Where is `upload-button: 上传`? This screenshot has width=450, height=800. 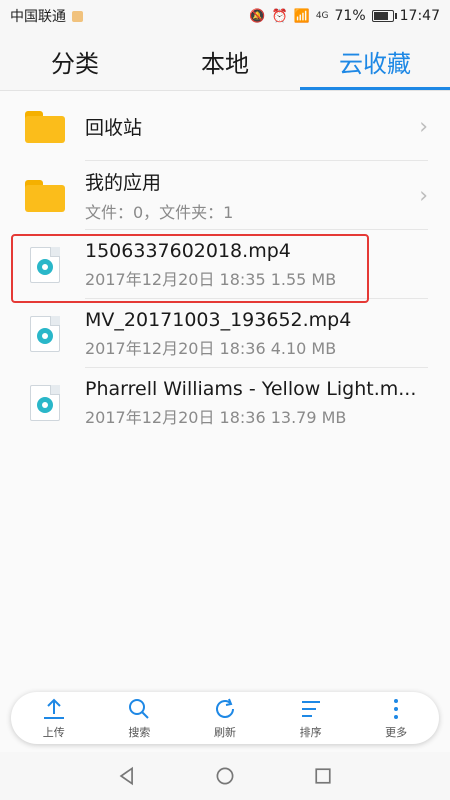
upload-button: 上传 is located at coordinates (54, 718).